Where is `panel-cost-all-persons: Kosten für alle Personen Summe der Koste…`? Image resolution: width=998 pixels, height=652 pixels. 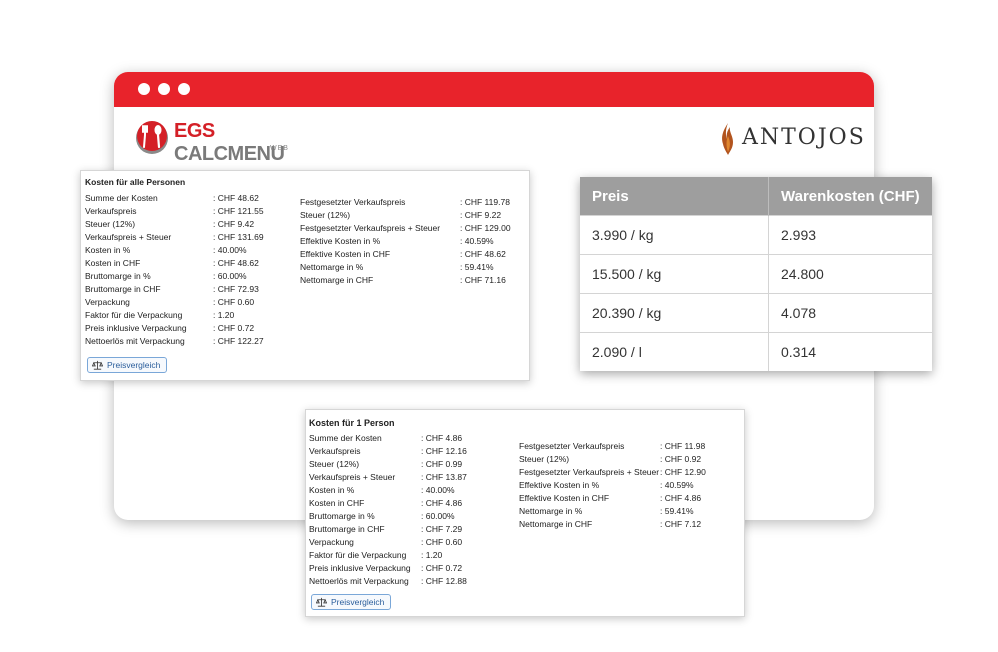 panel-cost-all-persons: Kosten für alle Personen Summe der Koste… is located at coordinates (305, 275).